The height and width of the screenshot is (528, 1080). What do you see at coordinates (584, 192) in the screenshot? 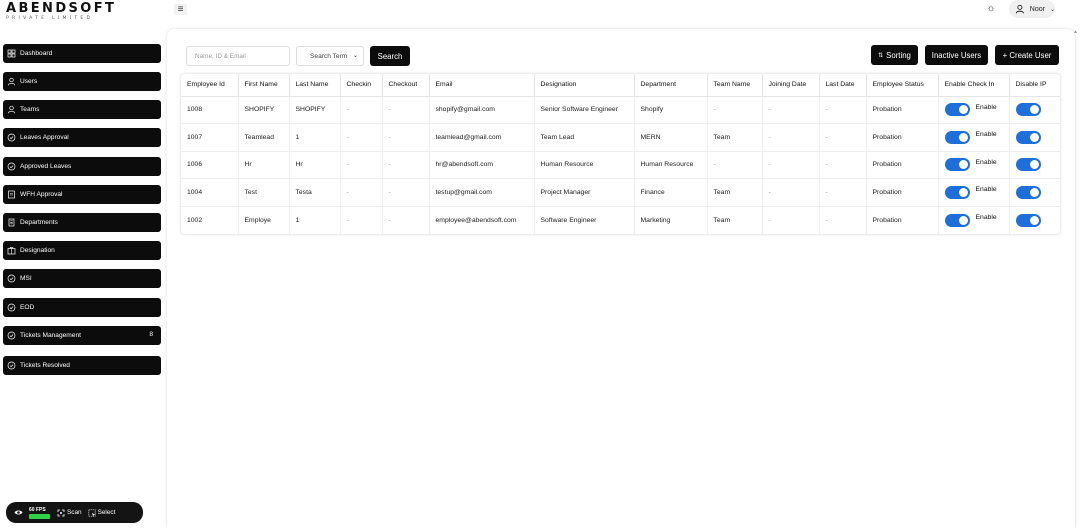
I see `designation-cell: Project Manager` at bounding box center [584, 192].